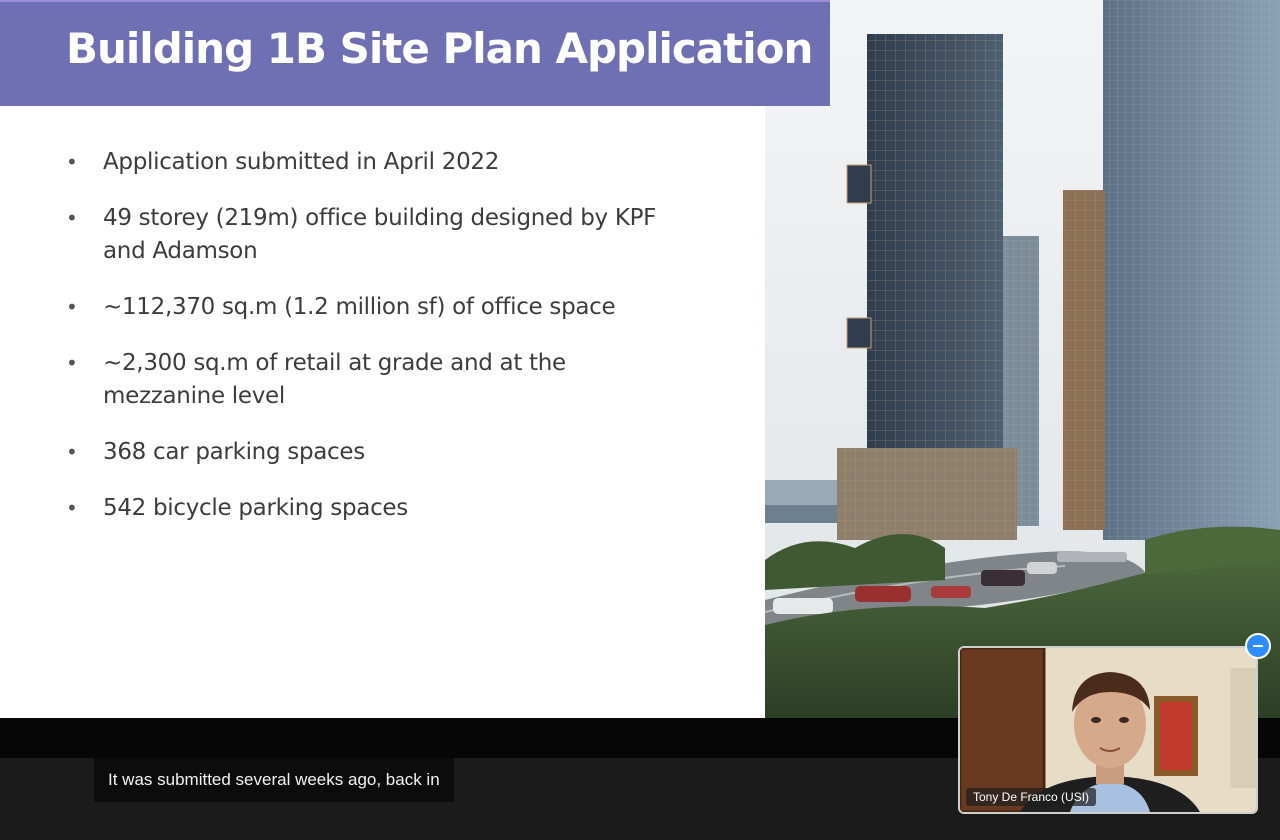 The height and width of the screenshot is (840, 1280). I want to click on bullet-text: Application submitted in April 2022, so click(301, 162).